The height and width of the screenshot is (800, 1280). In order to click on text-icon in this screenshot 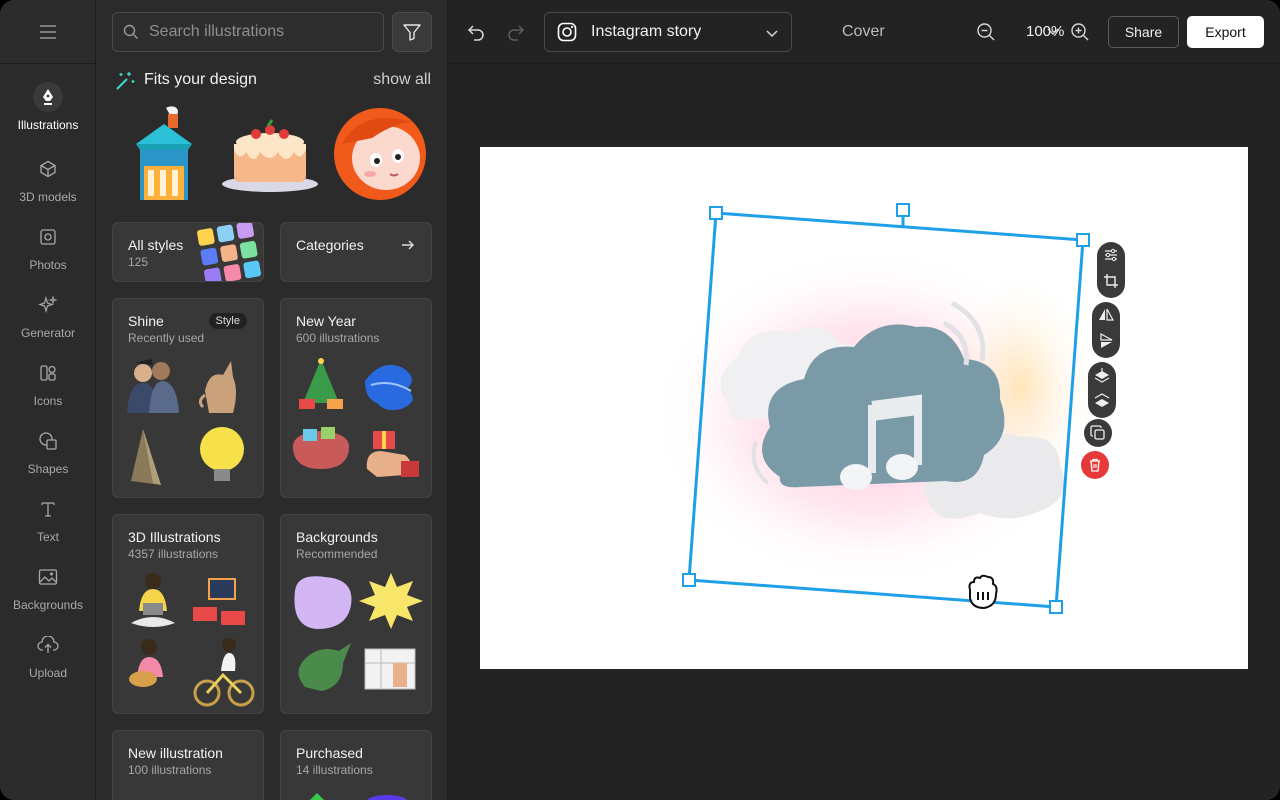, I will do `click(48, 509)`.